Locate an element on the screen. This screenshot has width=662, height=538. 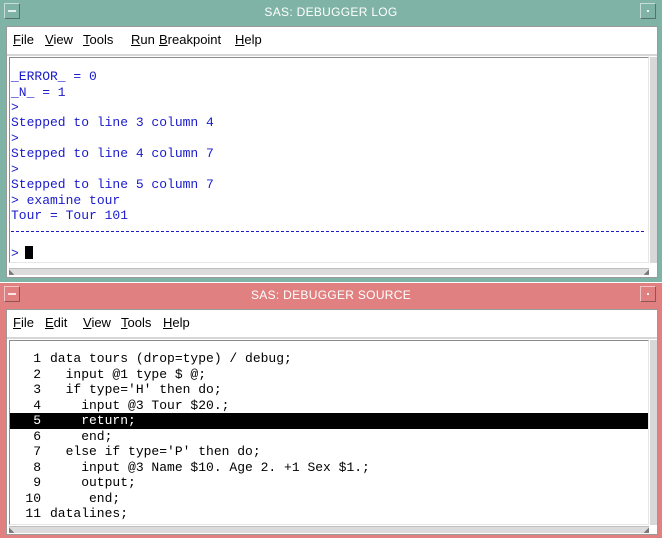
log-line: Stepped to line 4 column 7 is located at coordinates (112, 153).